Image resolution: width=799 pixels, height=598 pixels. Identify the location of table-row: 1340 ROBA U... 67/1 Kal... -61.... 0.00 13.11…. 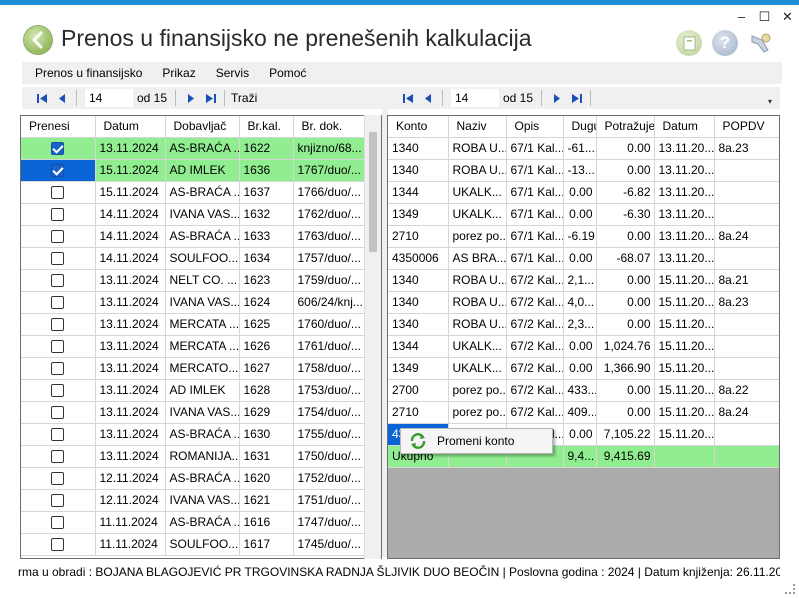
(583, 148).